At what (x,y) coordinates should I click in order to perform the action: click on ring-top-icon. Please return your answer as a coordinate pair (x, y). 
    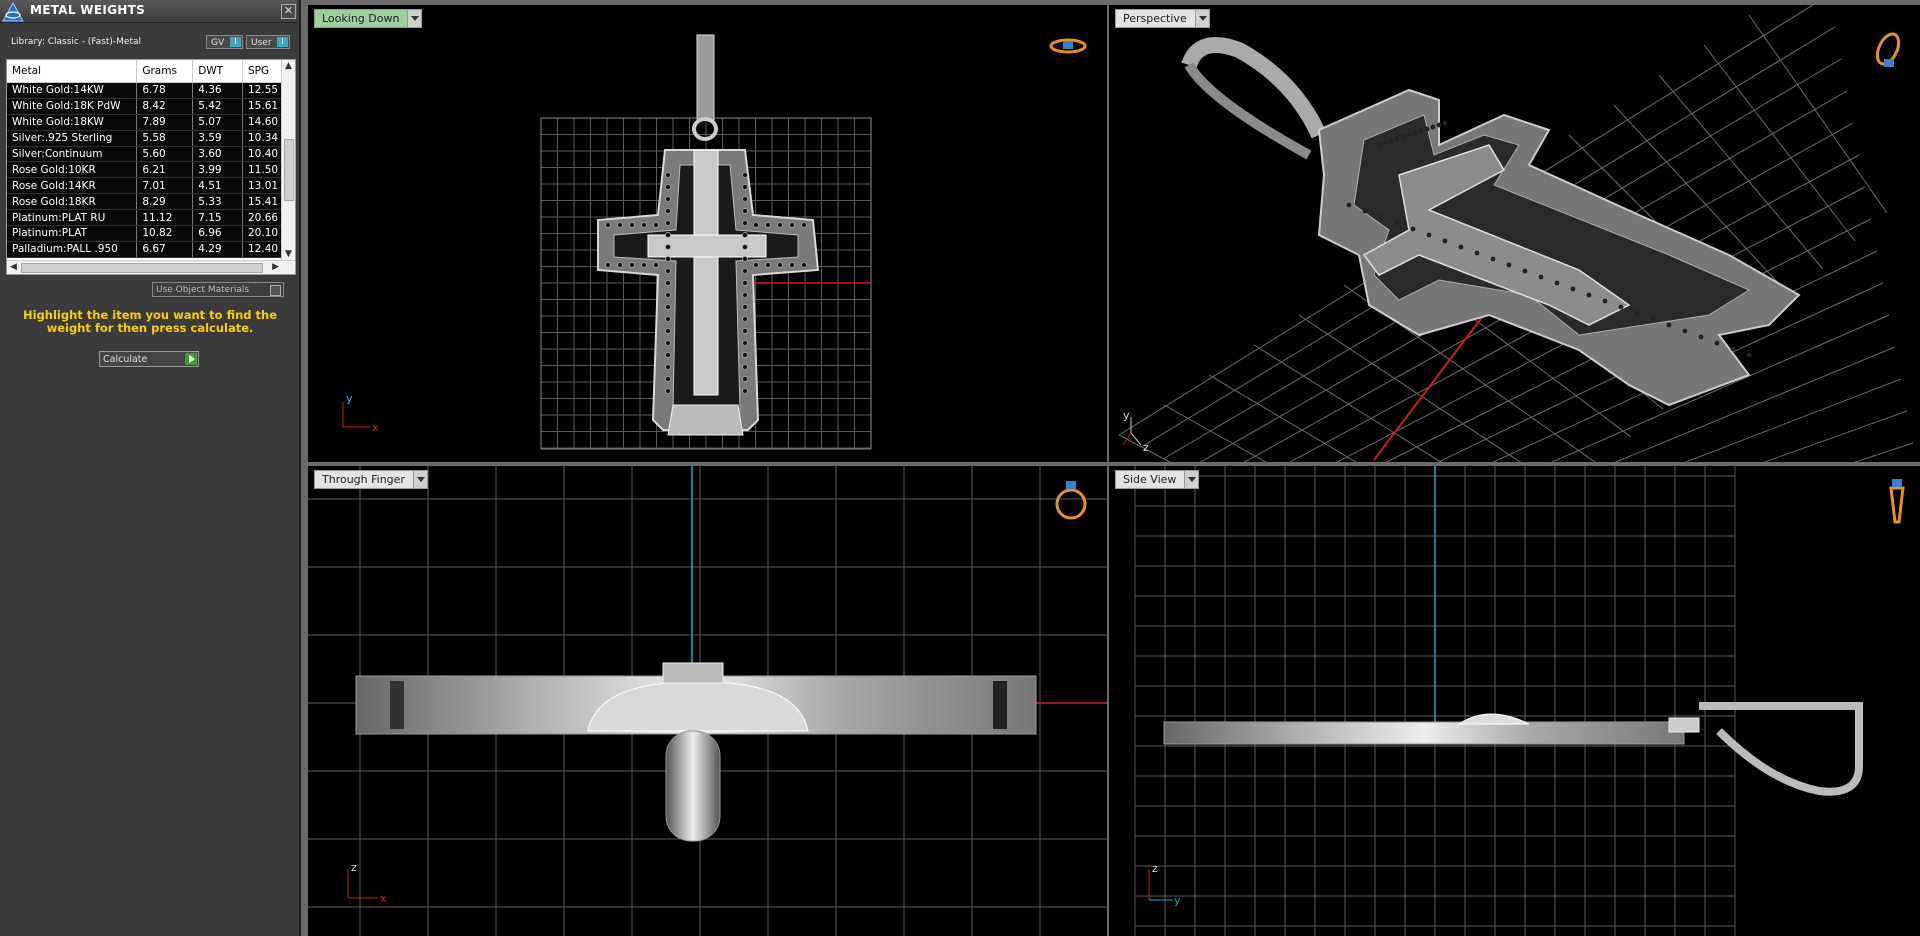
    Looking at the image, I should click on (1068, 46).